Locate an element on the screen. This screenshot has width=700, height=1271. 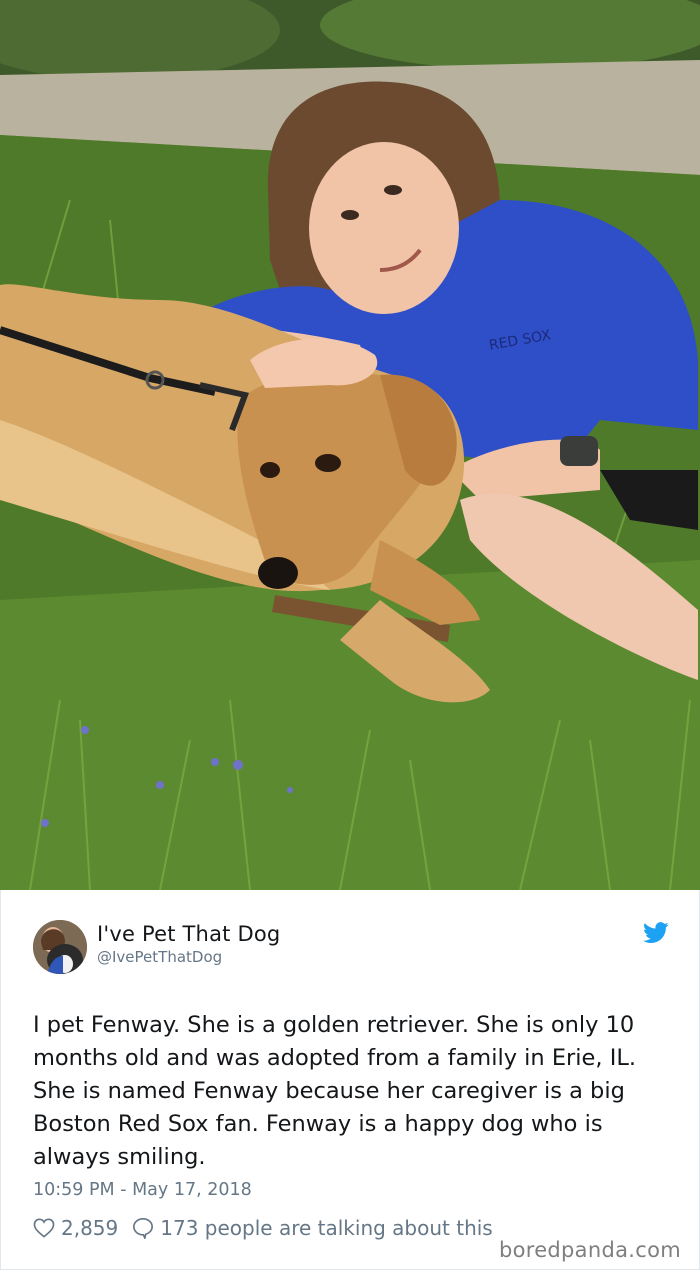
conversation-link: 173 people are talking about this is located at coordinates (326, 1228).